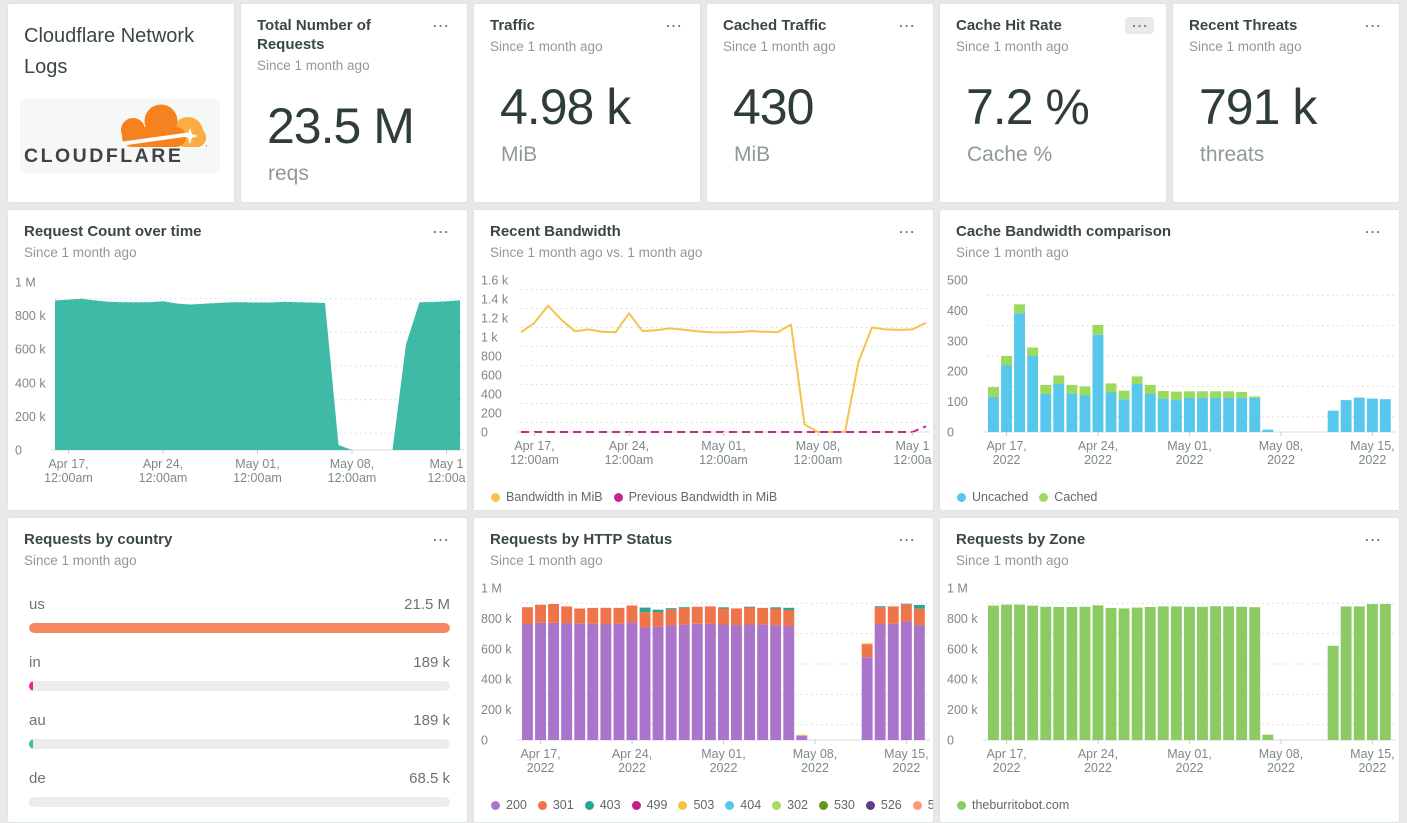 The width and height of the screenshot is (1407, 823). What do you see at coordinates (352, 471) in the screenshot?
I see `svg-text: May 08,12:00am` at bounding box center [352, 471].